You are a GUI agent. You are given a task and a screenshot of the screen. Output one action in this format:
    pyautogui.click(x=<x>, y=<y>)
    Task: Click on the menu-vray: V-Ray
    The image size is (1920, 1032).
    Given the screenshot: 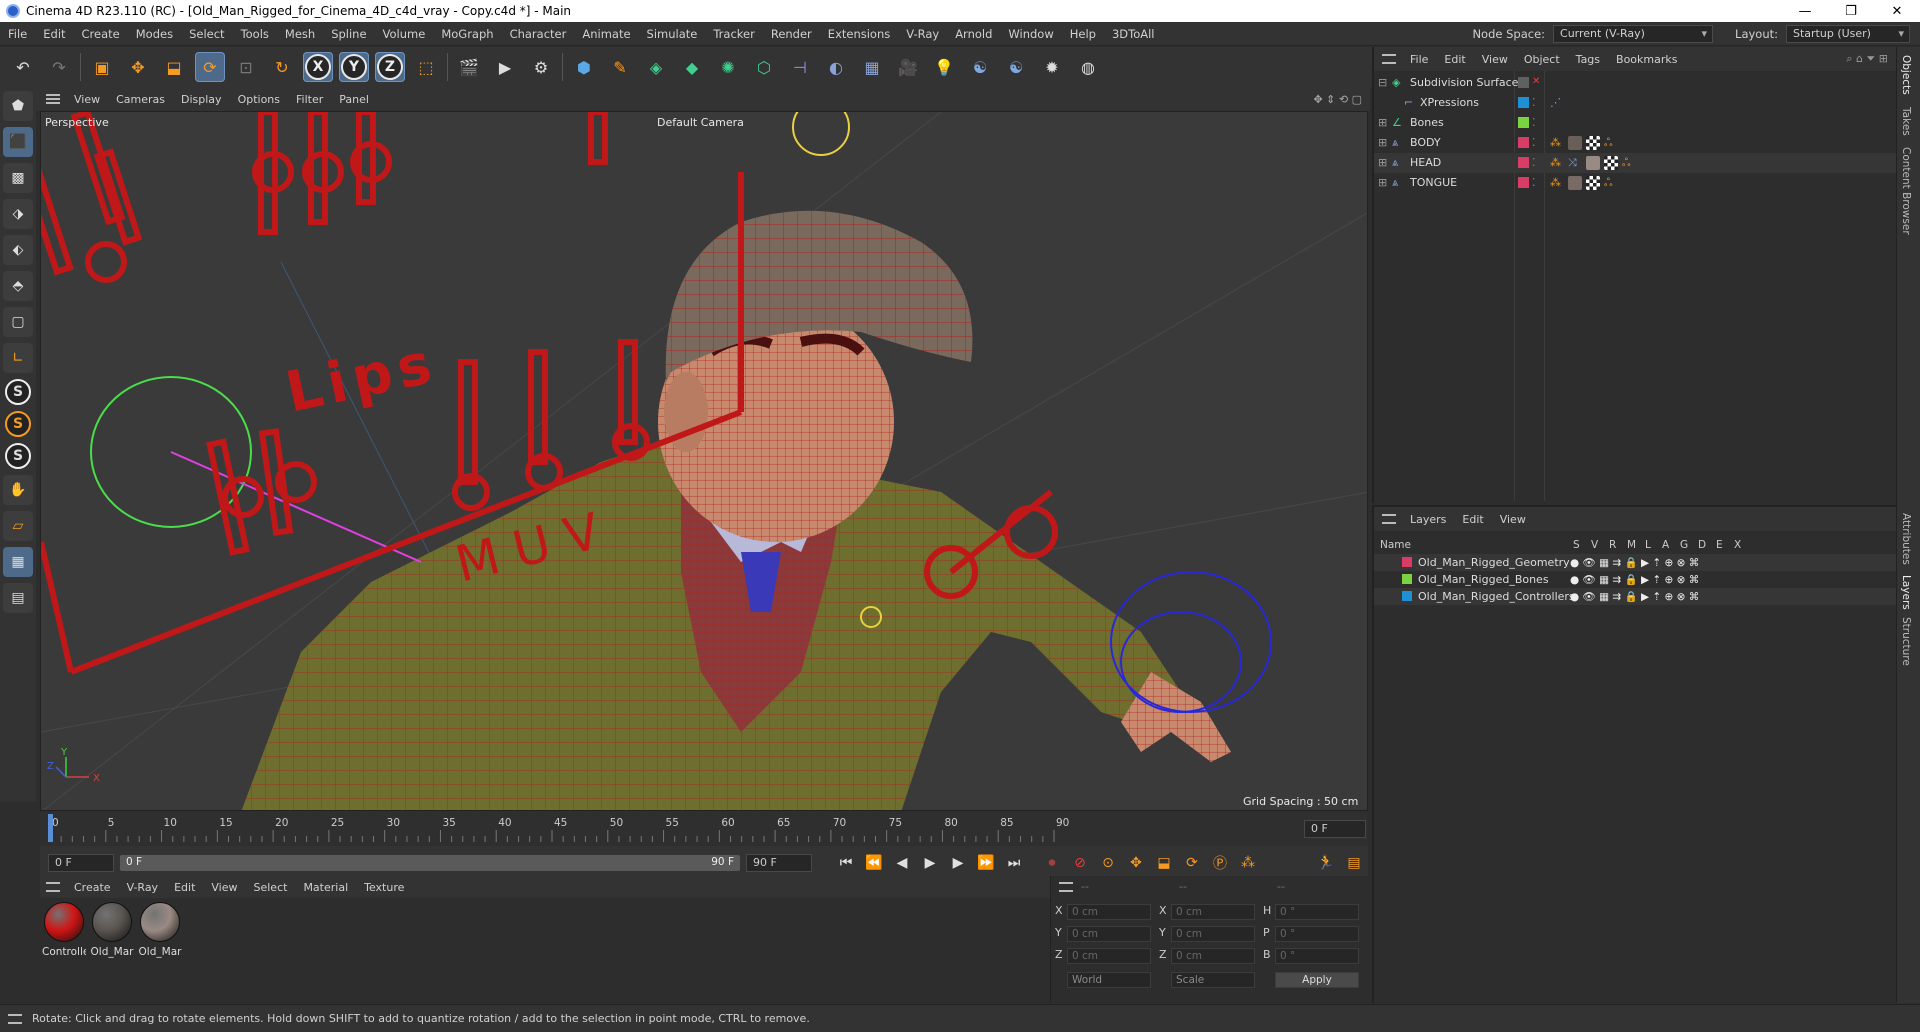 What is the action you would take?
    pyautogui.click(x=922, y=34)
    